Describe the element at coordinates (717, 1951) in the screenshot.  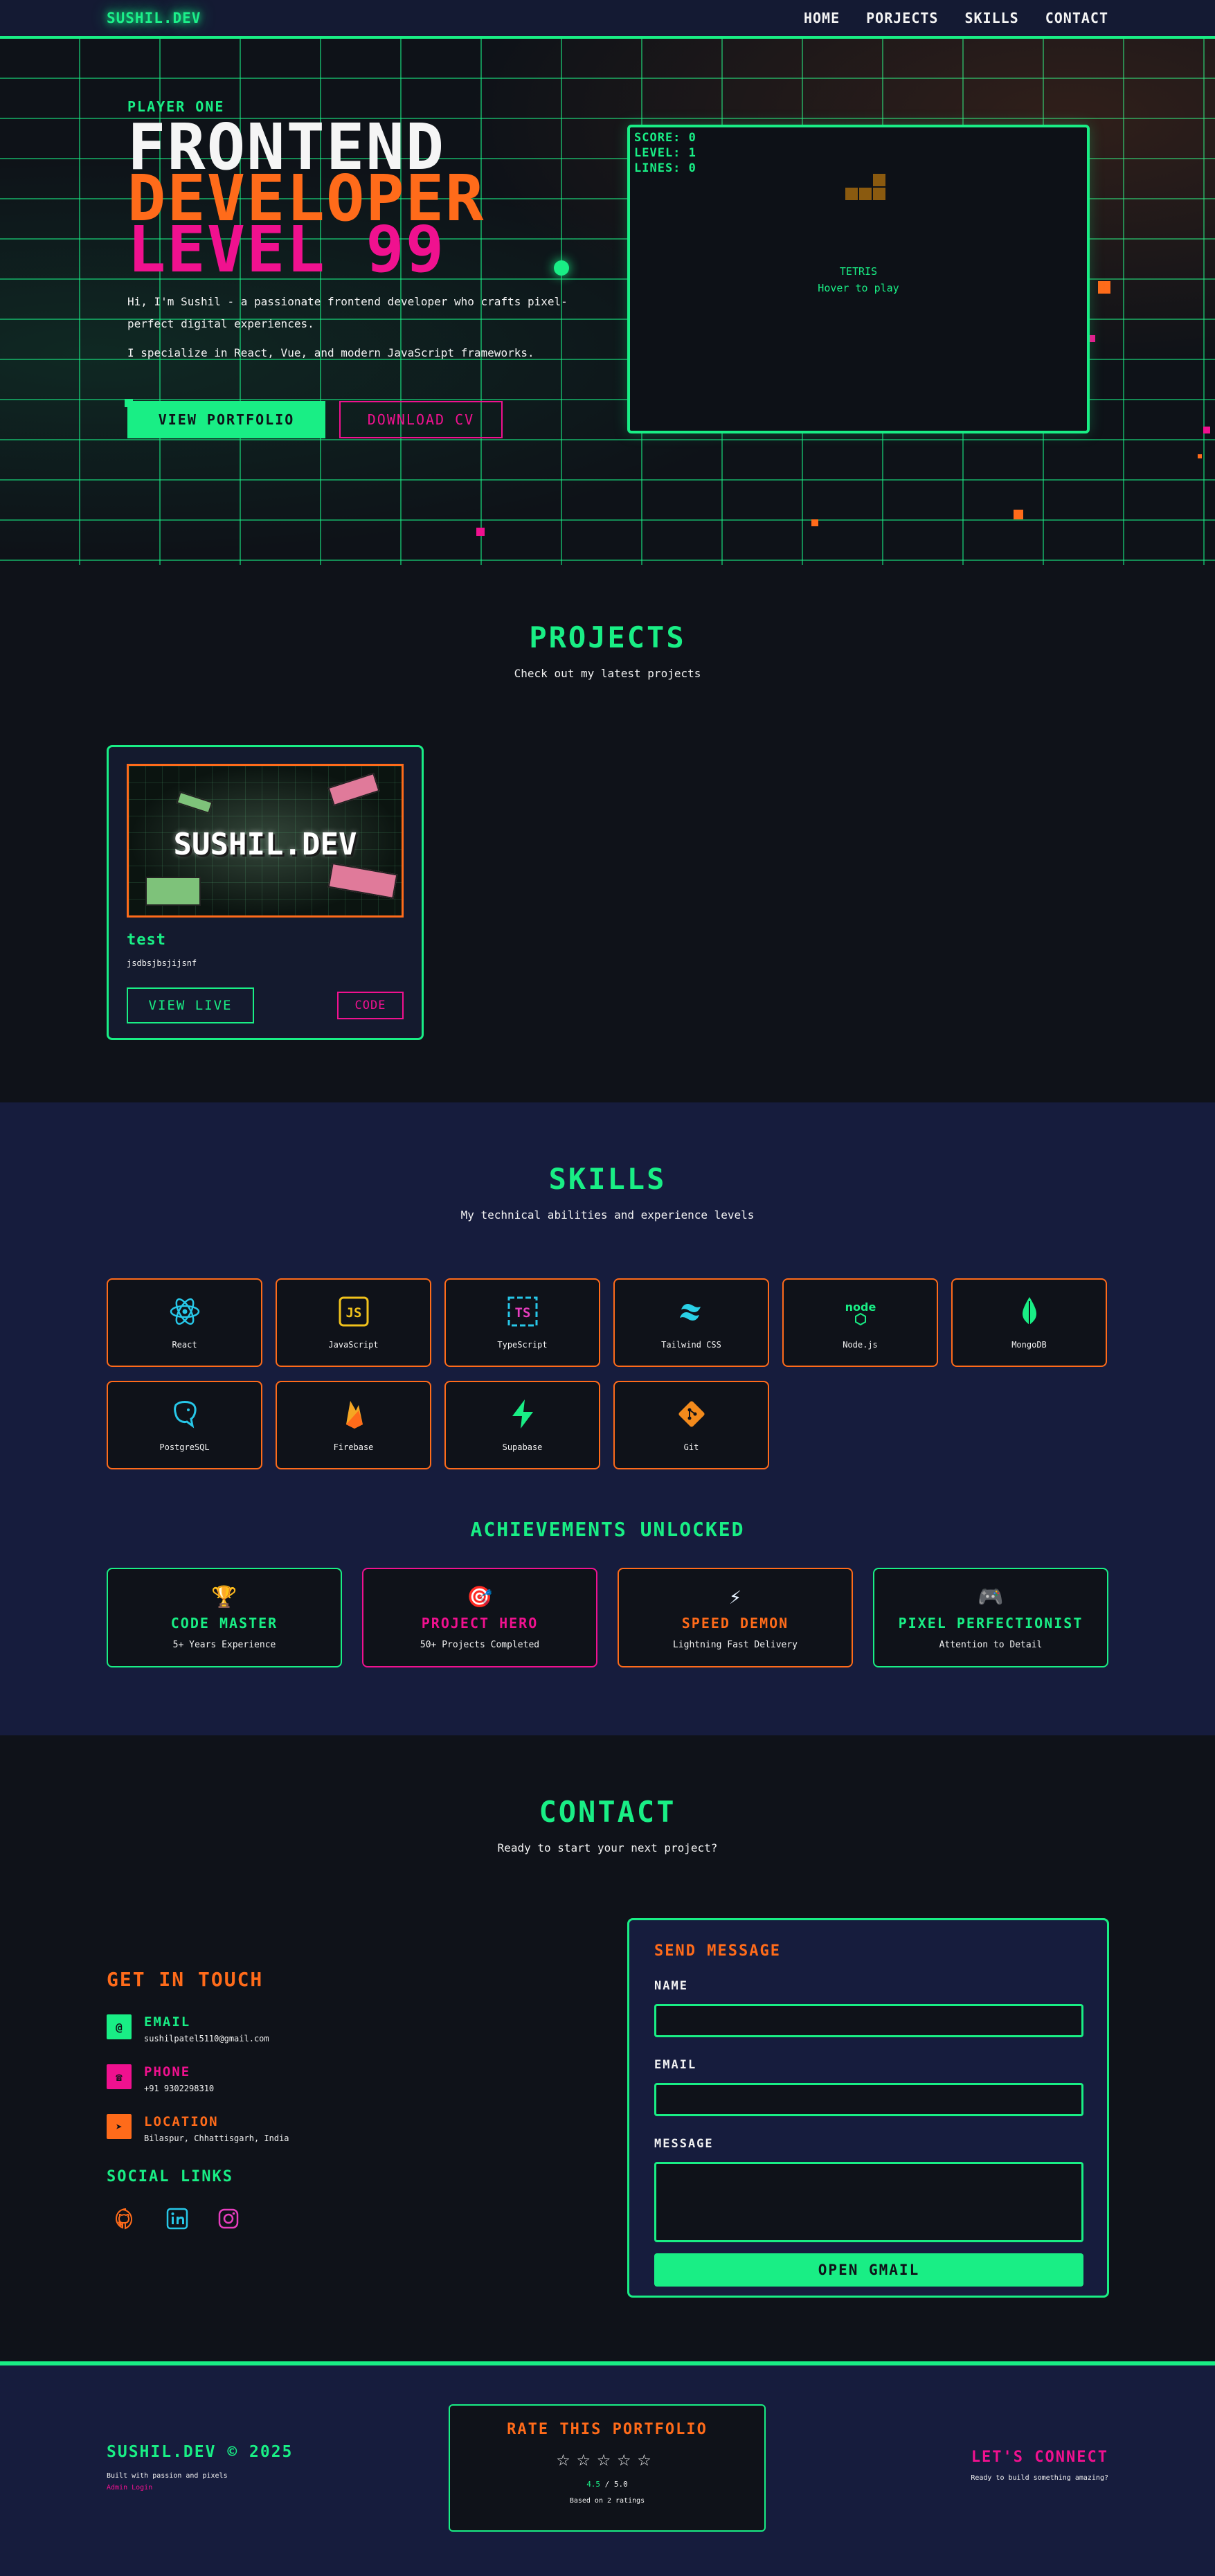
I see `send-message-heading: SEND MESSAGE` at that location.